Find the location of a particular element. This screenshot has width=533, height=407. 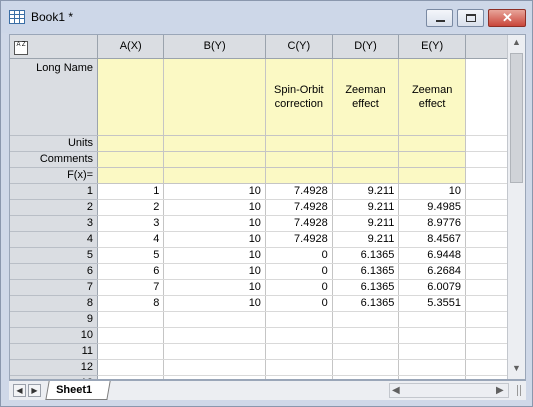

row-header: 5 is located at coordinates (54, 255).